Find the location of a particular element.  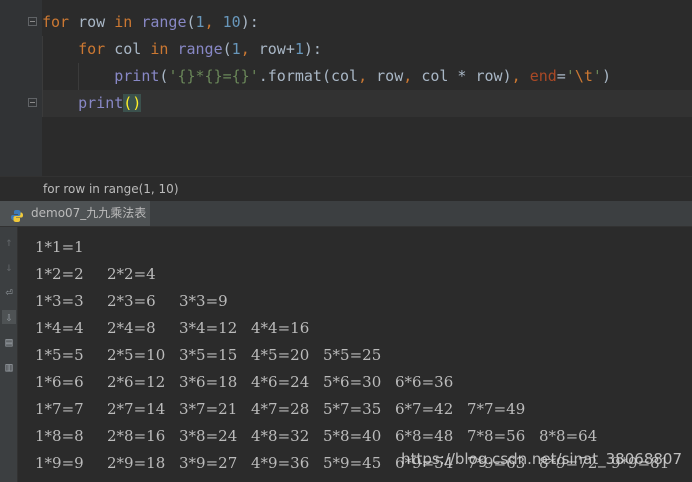

output-cell: 3*7=21 is located at coordinates (208, 409).